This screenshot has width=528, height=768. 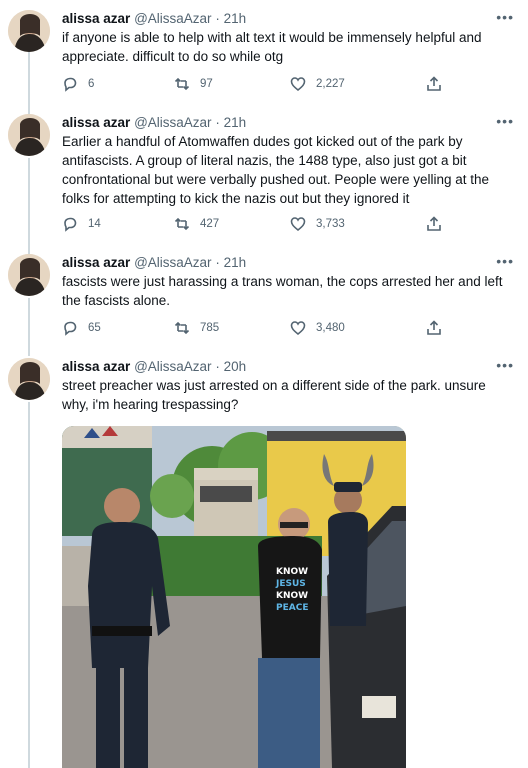 I want to click on reply-button: 6, so click(x=78, y=84).